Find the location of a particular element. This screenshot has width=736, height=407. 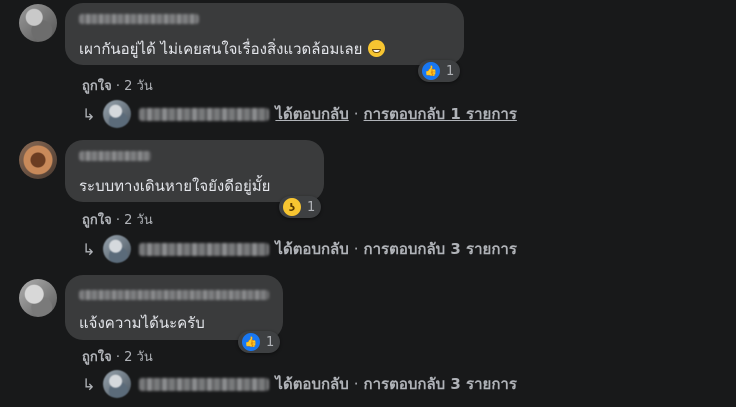

view-replies-link: การตอบกลับ 1 รายการ is located at coordinates (440, 114).